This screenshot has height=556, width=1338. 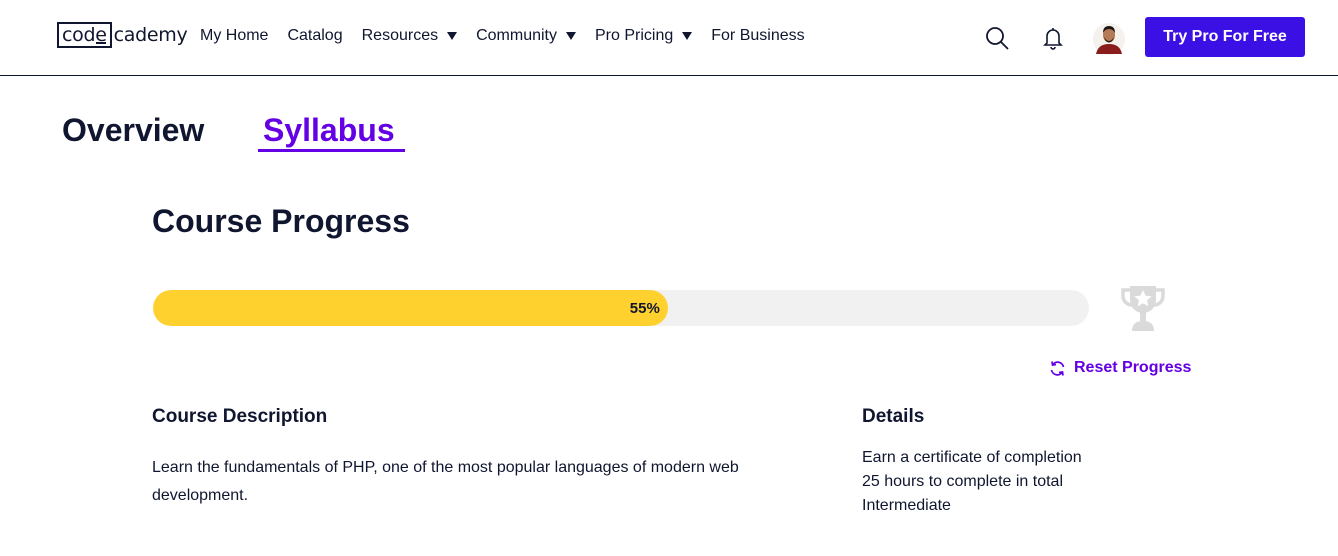 I want to click on bell-icon, so click(x=1053, y=38).